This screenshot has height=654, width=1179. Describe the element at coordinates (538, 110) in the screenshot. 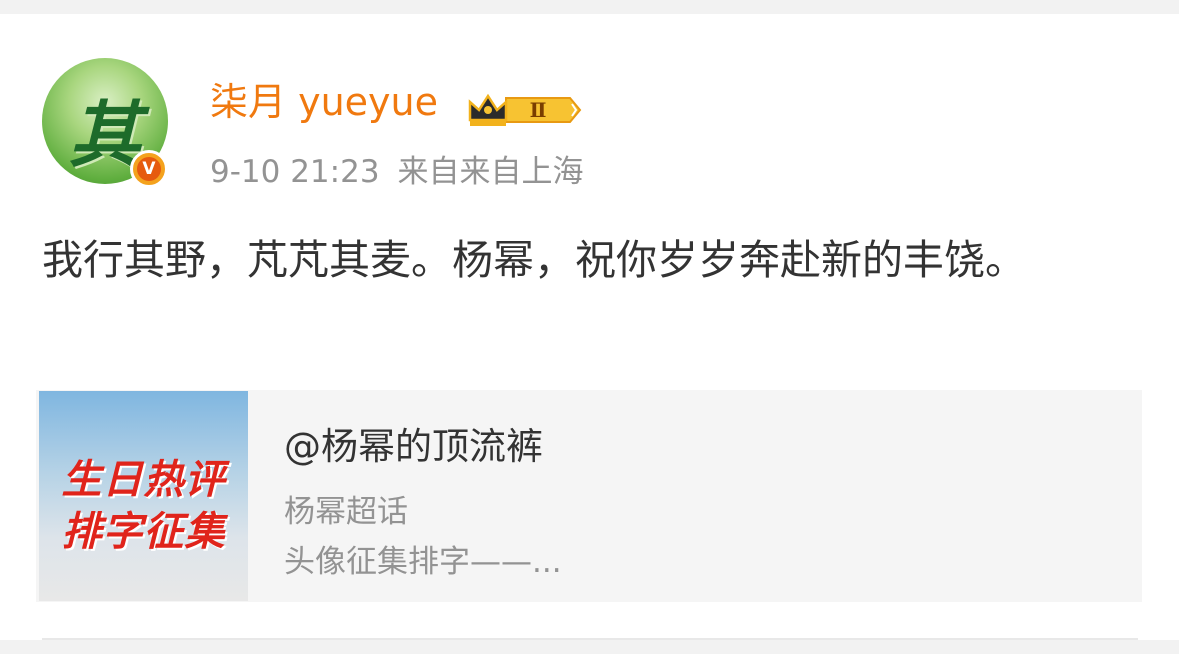

I see `vip-level-label: Ⅱ` at that location.